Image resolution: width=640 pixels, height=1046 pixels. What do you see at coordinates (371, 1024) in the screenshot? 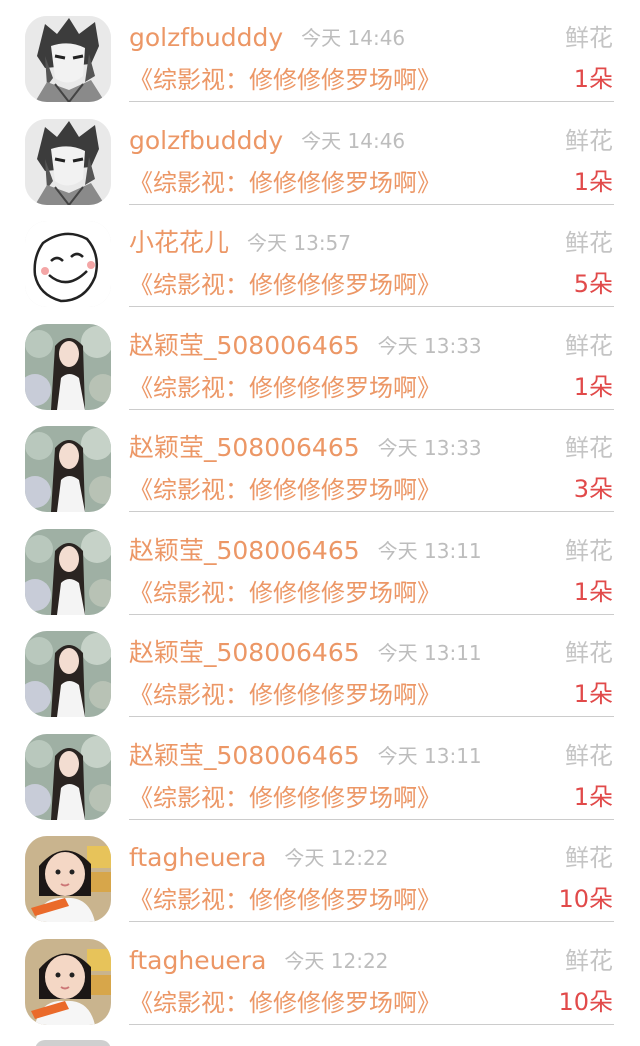
I see `row-divider` at bounding box center [371, 1024].